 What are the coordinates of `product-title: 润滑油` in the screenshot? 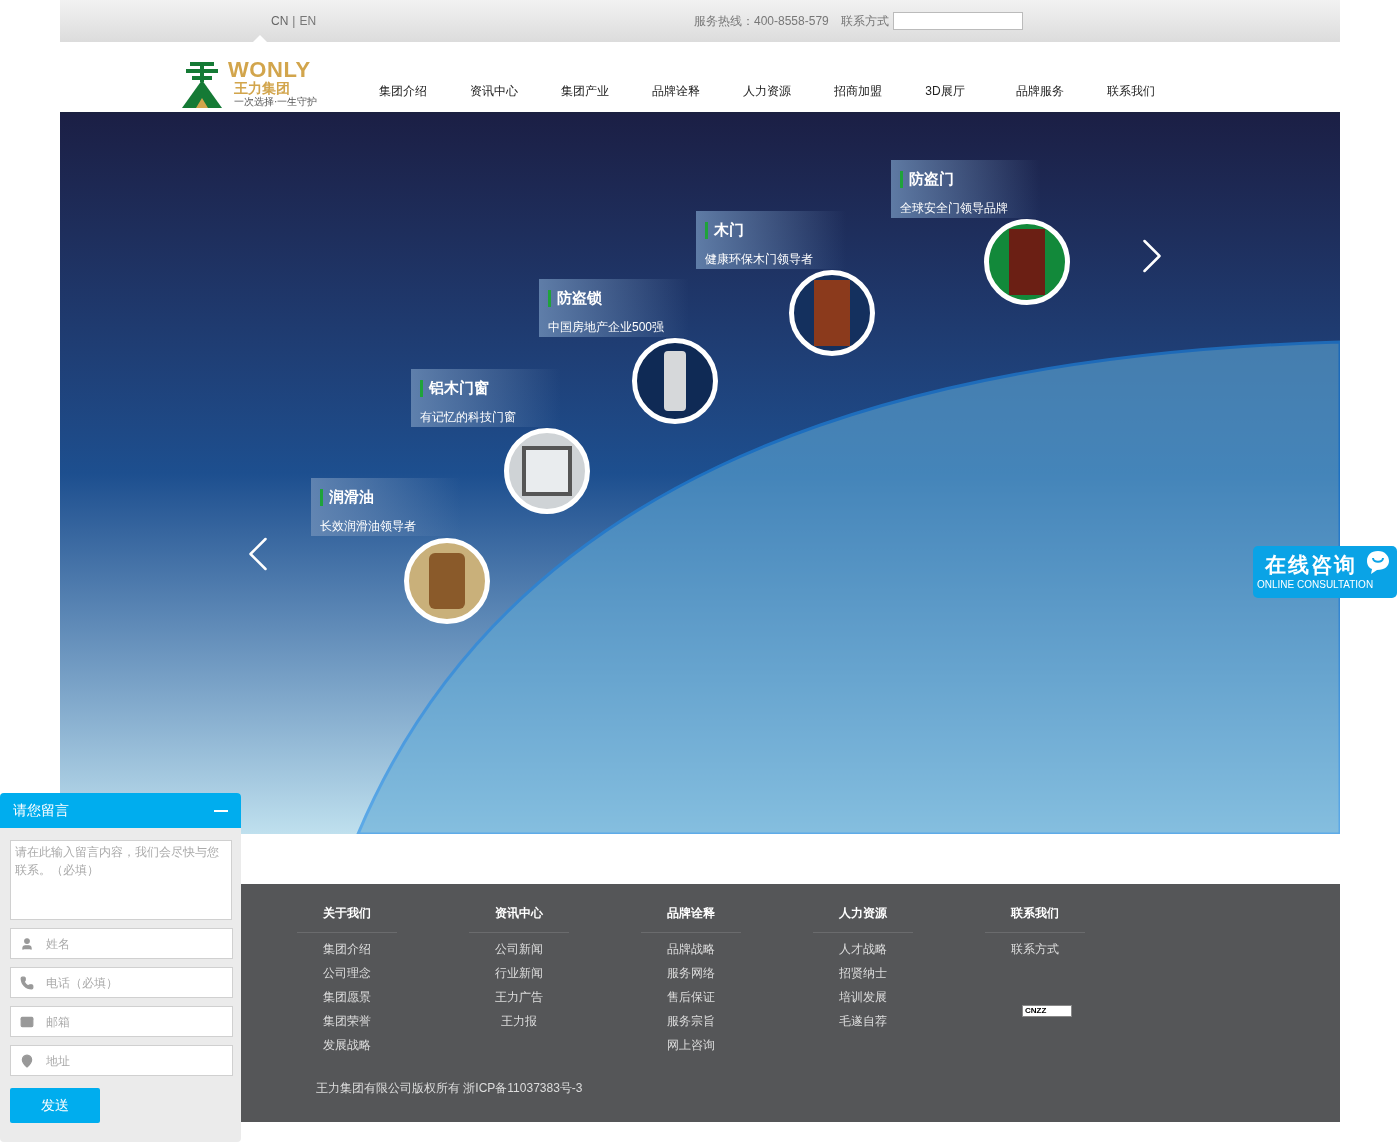 It's located at (351, 497).